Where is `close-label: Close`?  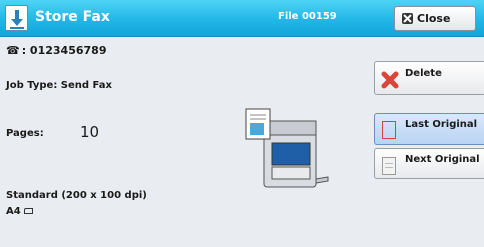
close-label: Close is located at coordinates (434, 18).